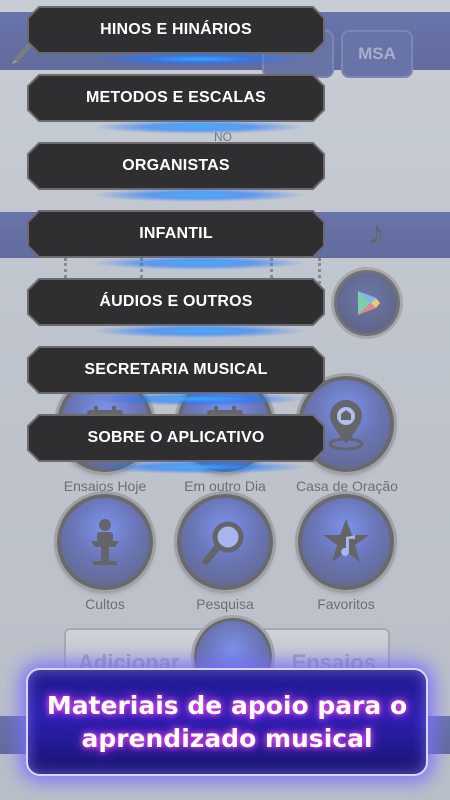 The height and width of the screenshot is (800, 450). Describe the element at coordinates (176, 369) in the screenshot. I see `menu-item-label: SECRETARIA MUSICAL` at that location.